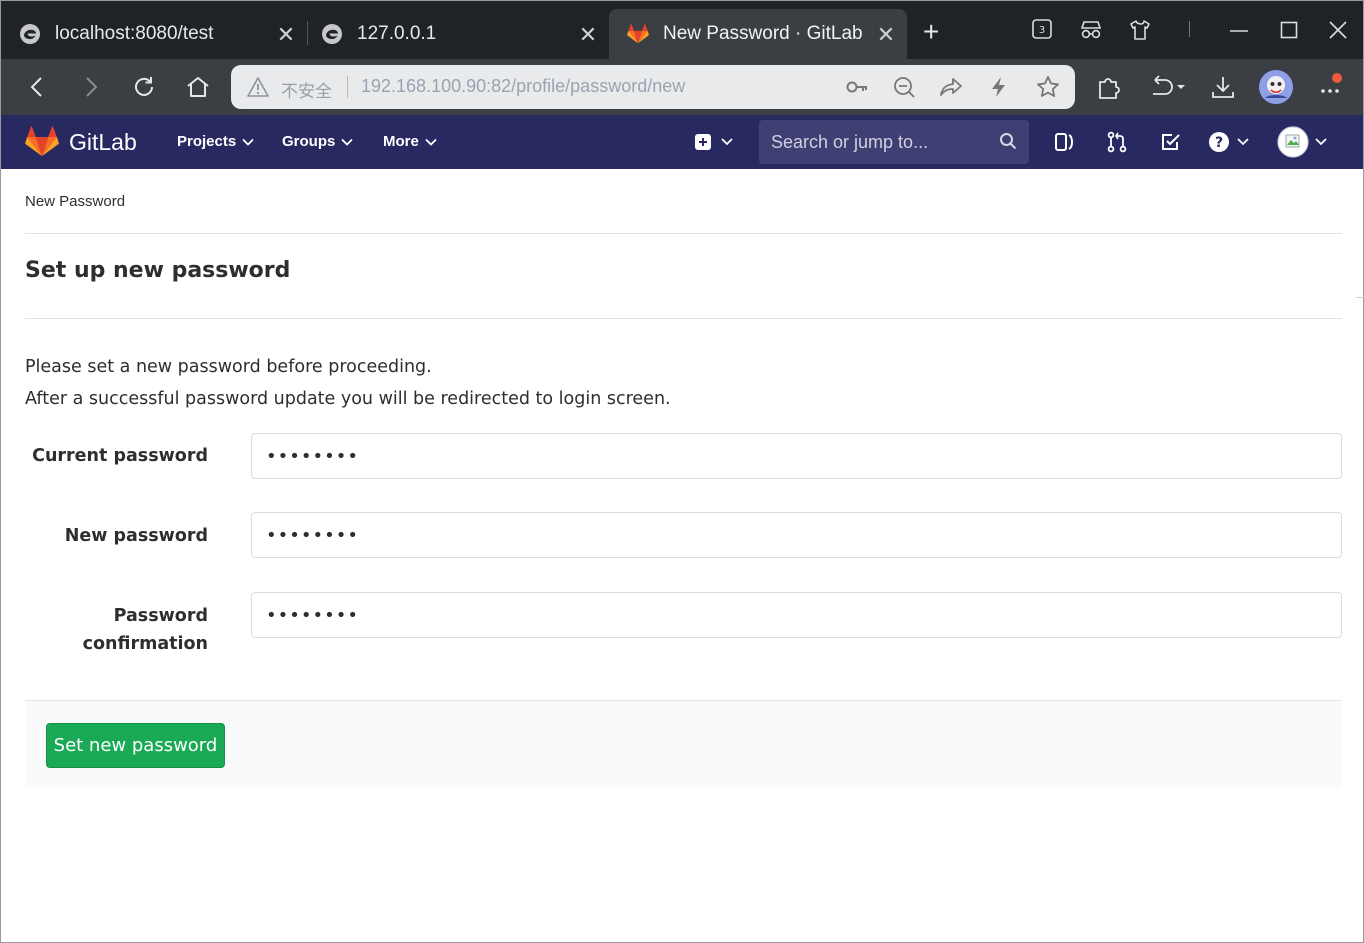  I want to click on nav-more: More, so click(410, 141).